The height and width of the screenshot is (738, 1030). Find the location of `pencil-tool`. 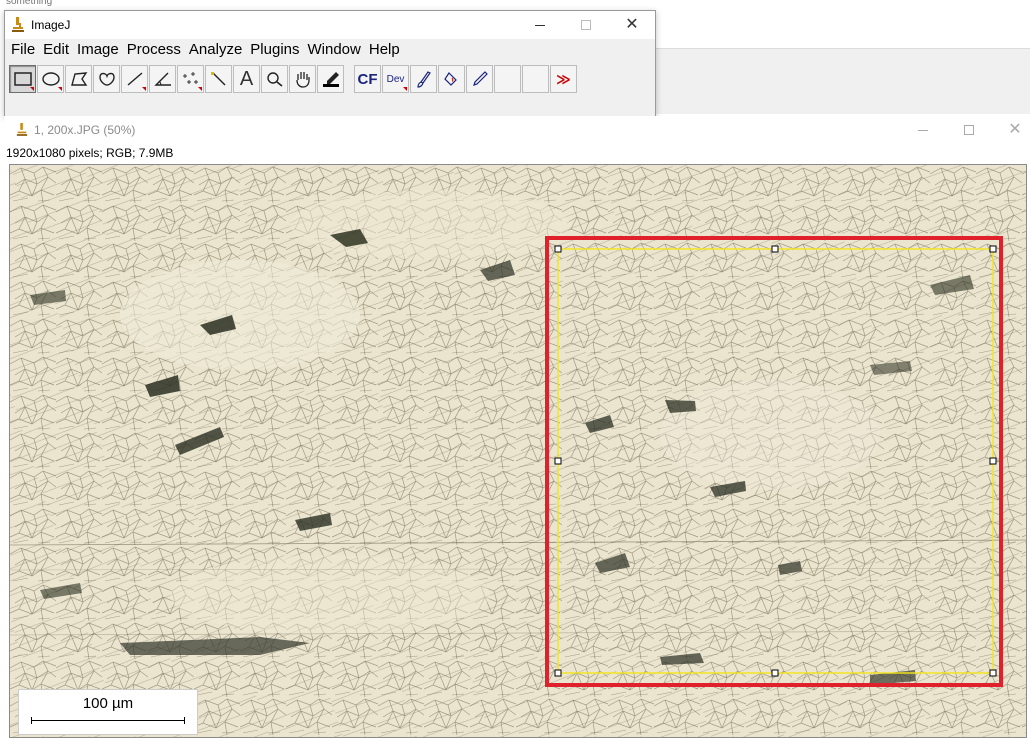

pencil-tool is located at coordinates (479, 79).